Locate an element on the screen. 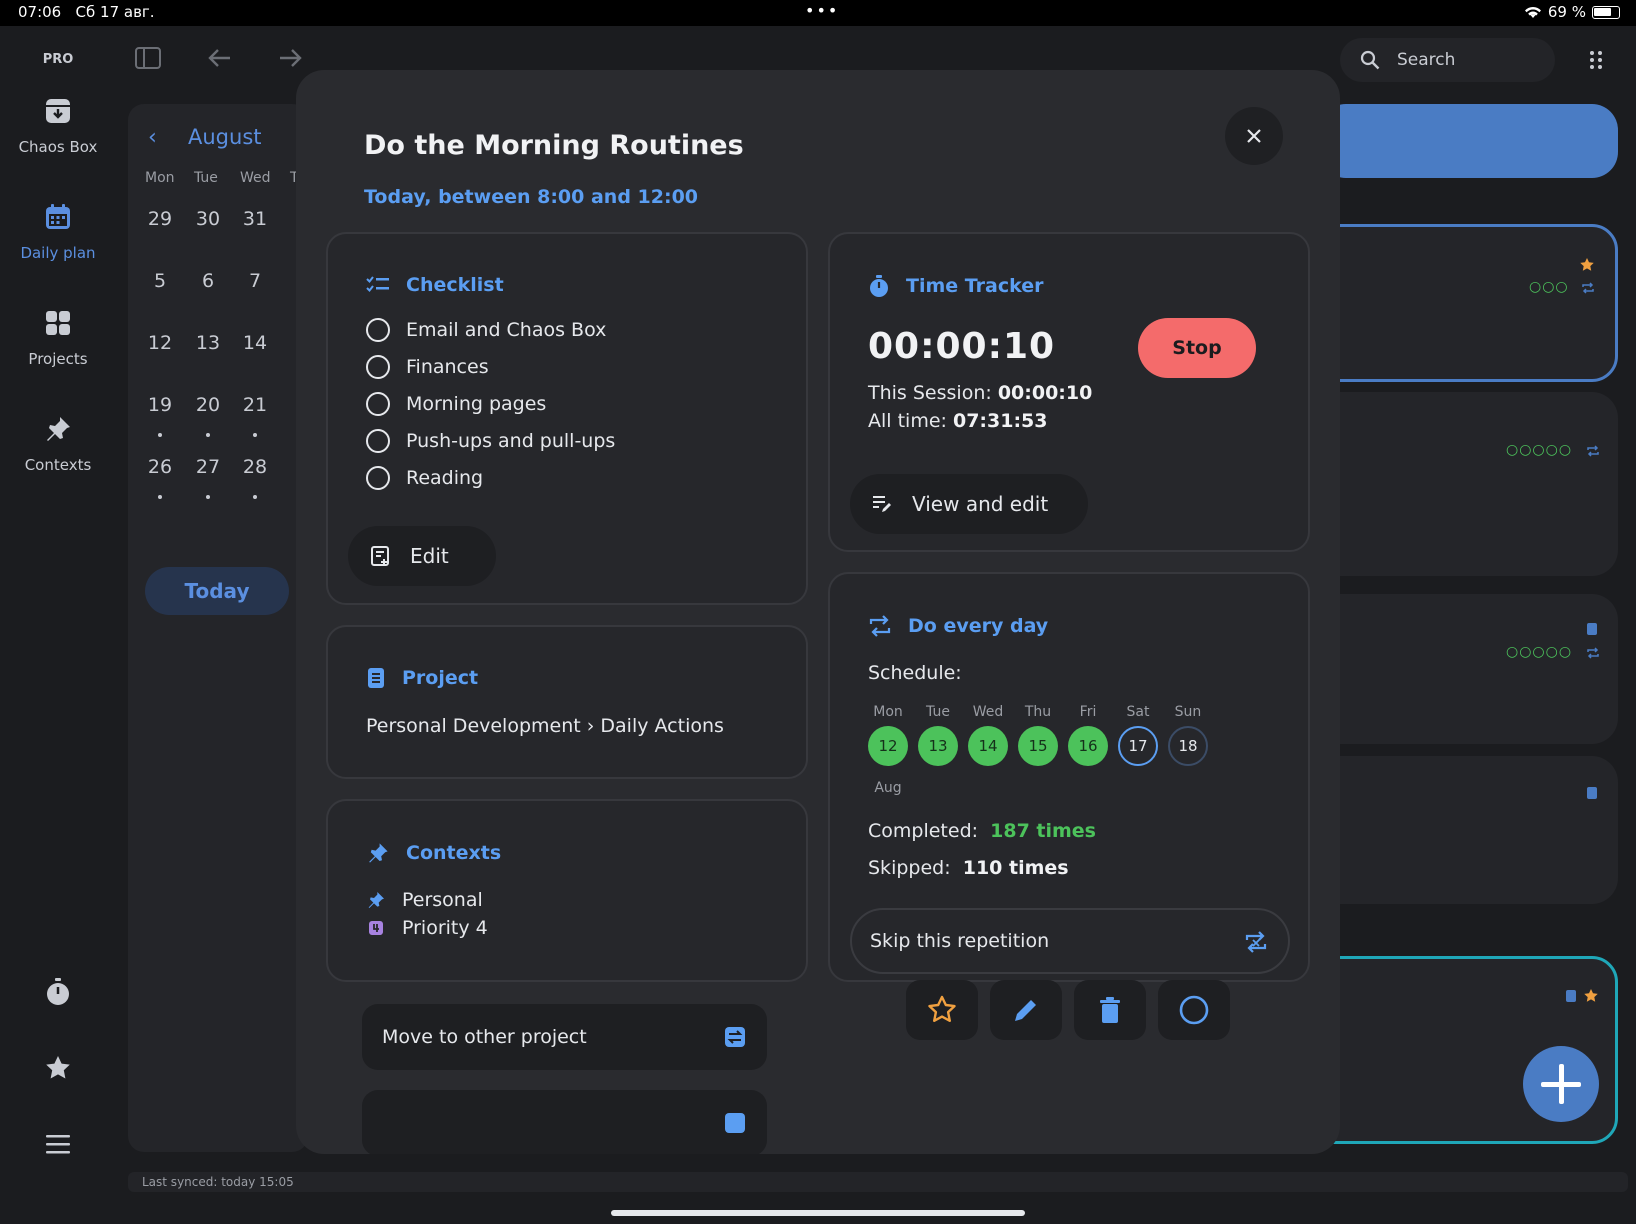 The width and height of the screenshot is (1636, 1224). close-icon is located at coordinates (1254, 136).